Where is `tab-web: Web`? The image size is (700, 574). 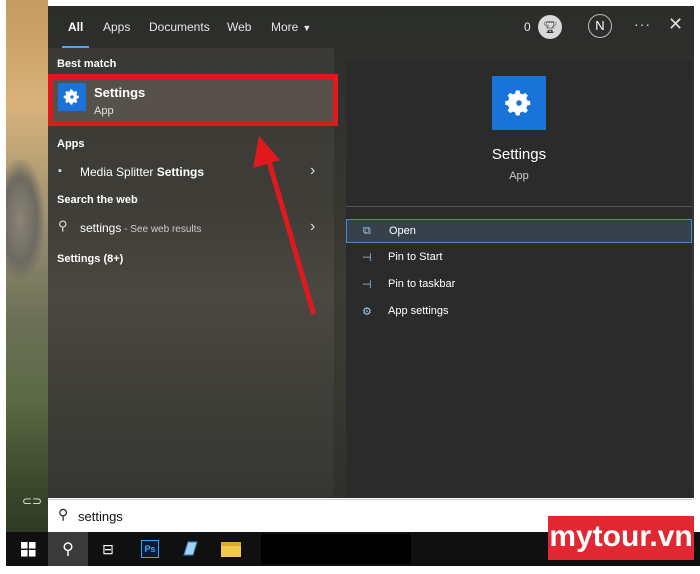
tab-web: Web is located at coordinates (239, 34).